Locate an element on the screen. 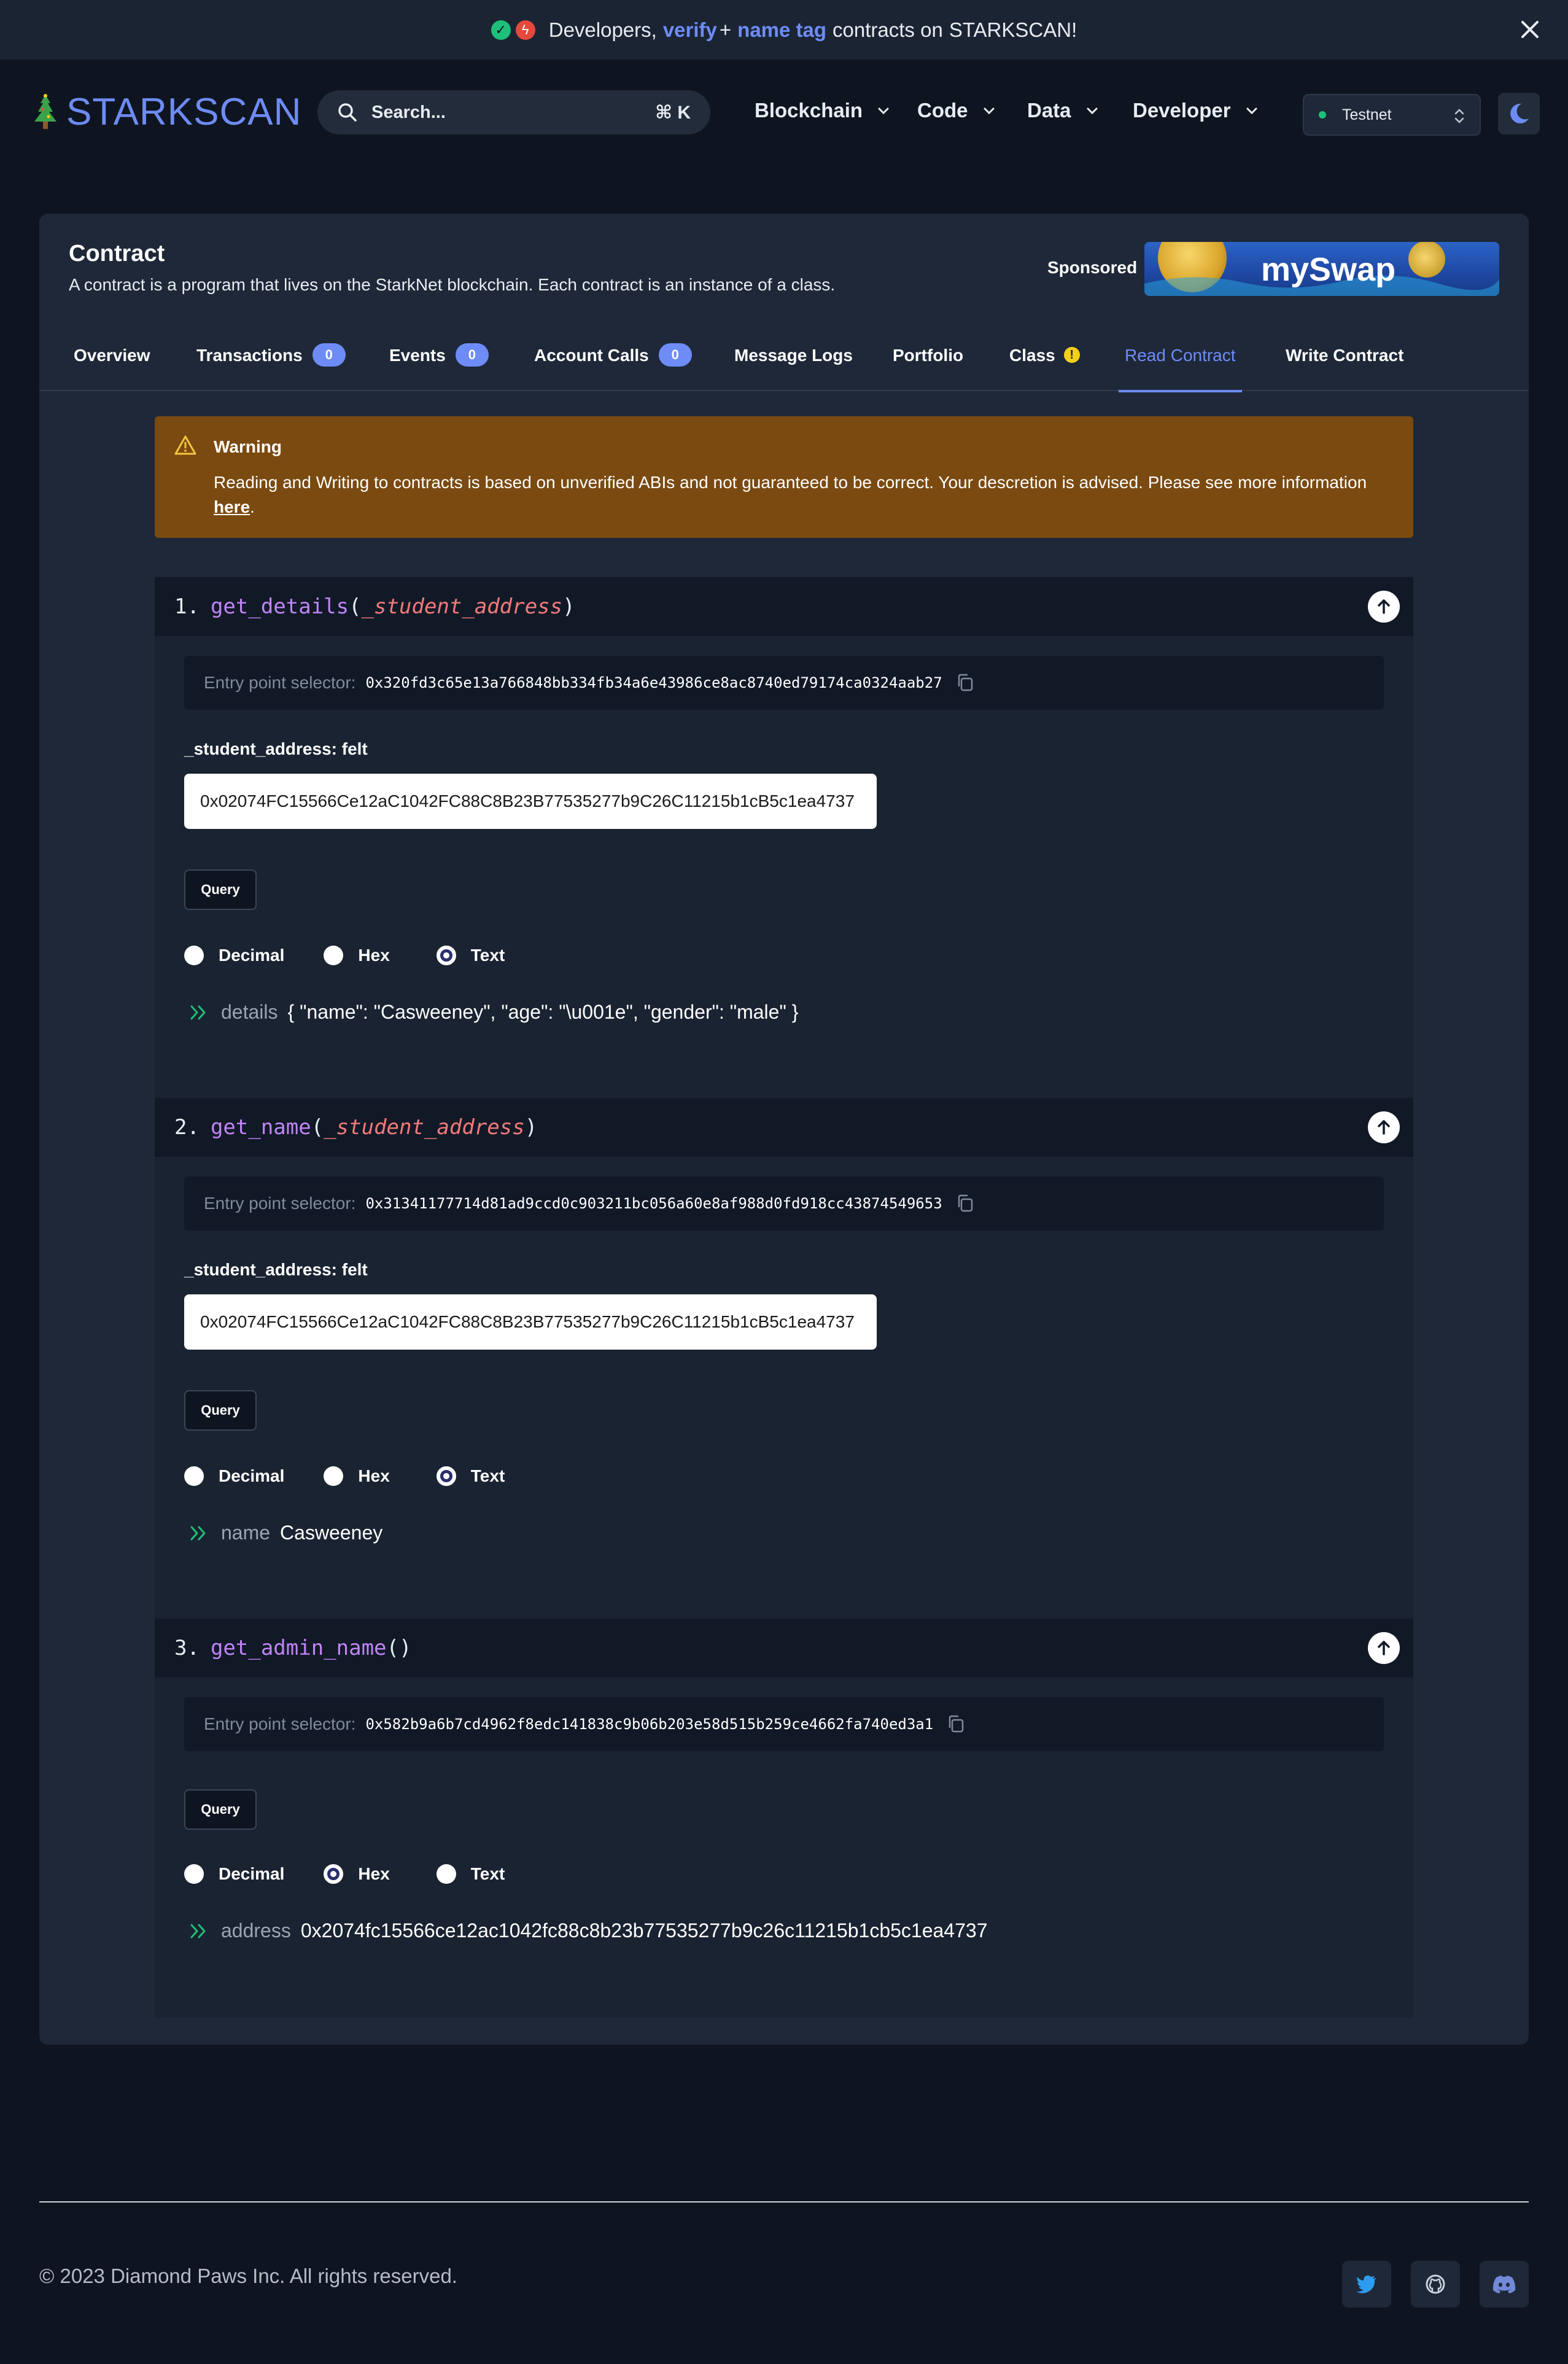 This screenshot has width=1568, height=2364. tab-read-contract: Read Contract is located at coordinates (1181, 366).